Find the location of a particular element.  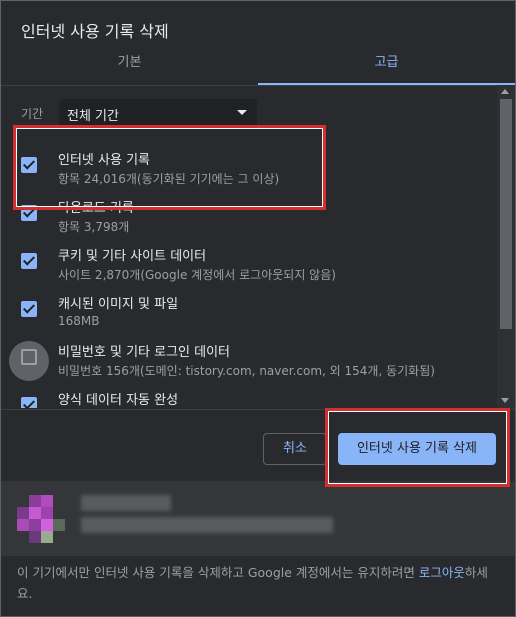

list-scrollbar is located at coordinates (506, 247).